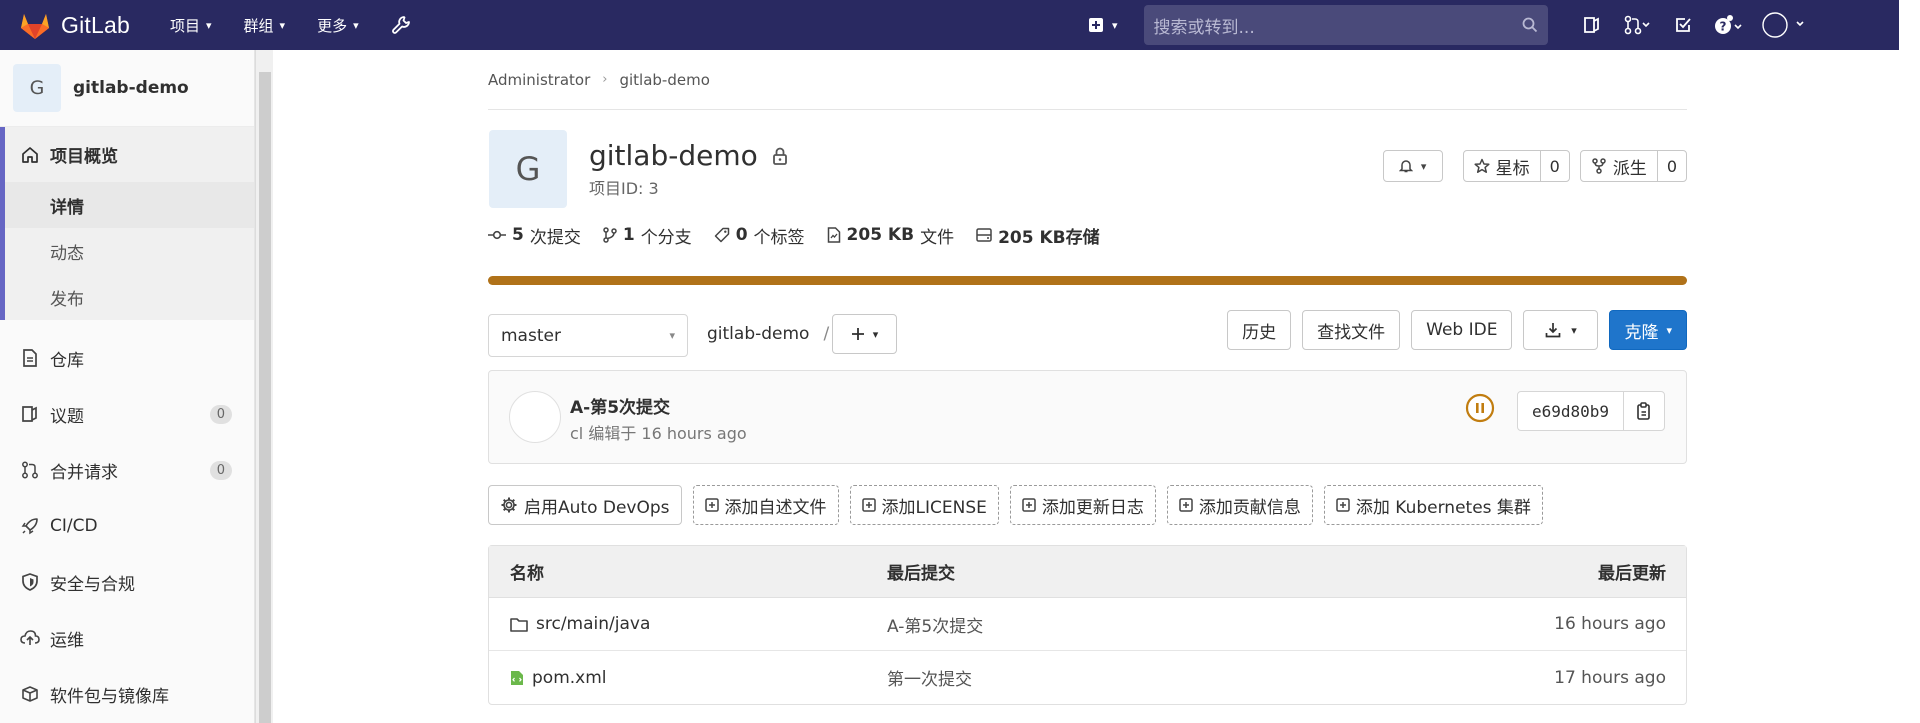 This screenshot has width=1920, height=723. I want to click on sidebar-item-label: 议题, so click(67, 416).